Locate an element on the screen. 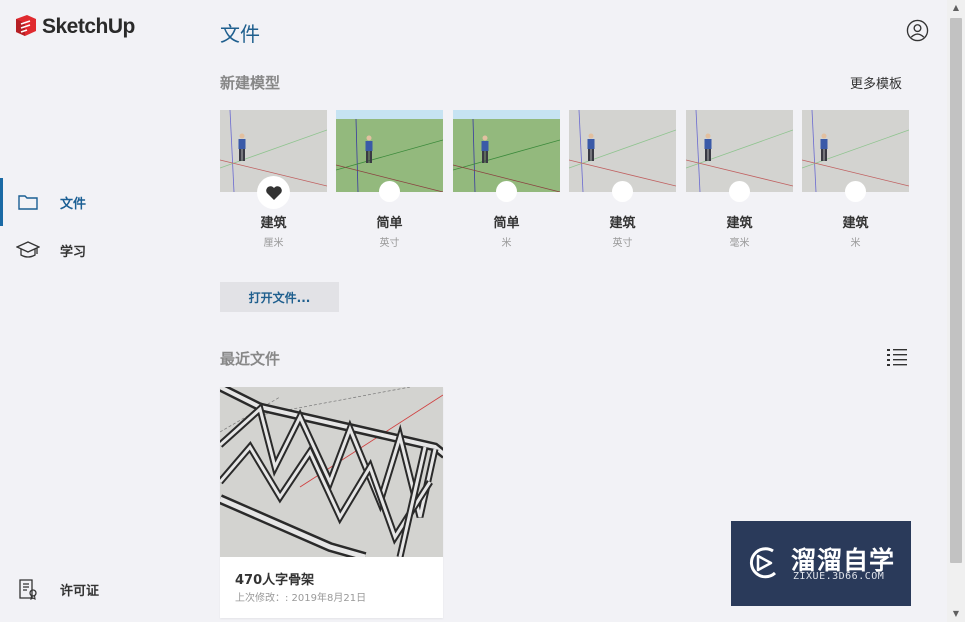 This screenshot has height=622, width=965. template-card: 简单 英寸 is located at coordinates (389, 180).